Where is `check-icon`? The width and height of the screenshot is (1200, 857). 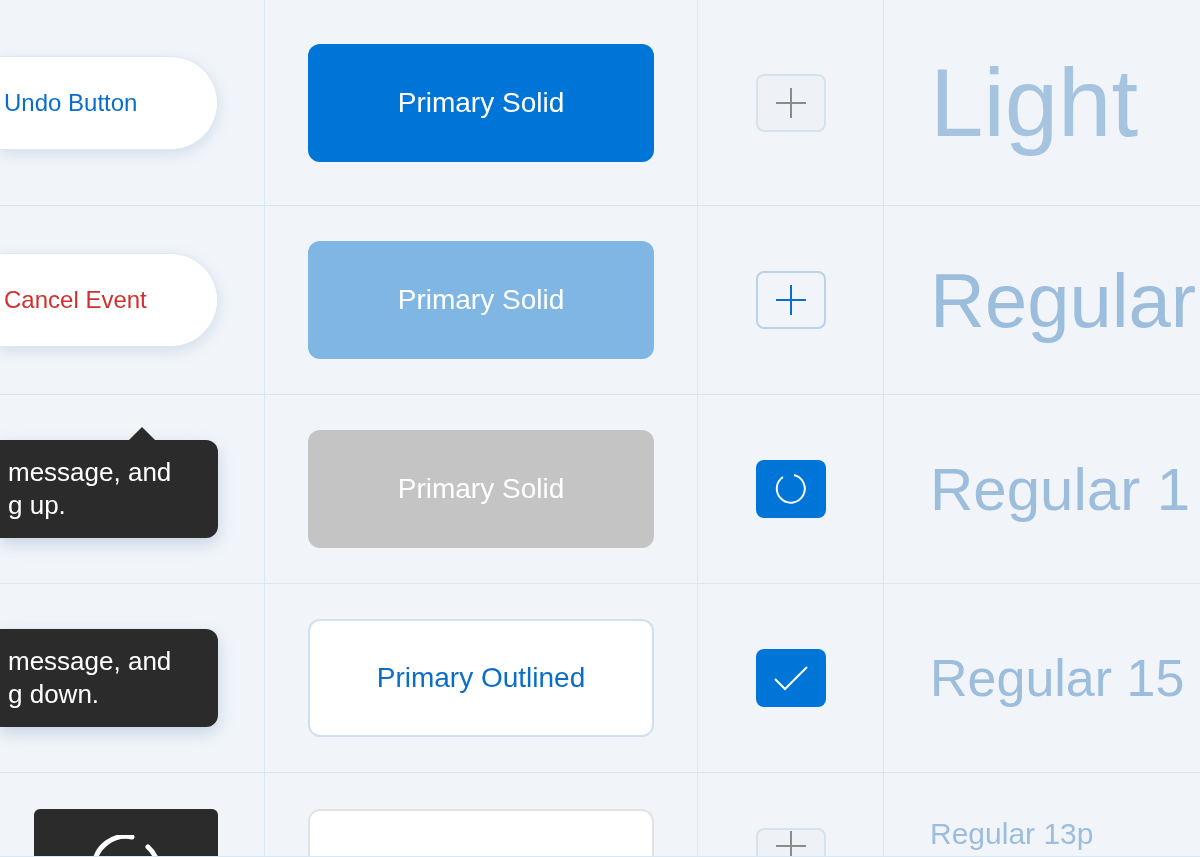 check-icon is located at coordinates (790, 678).